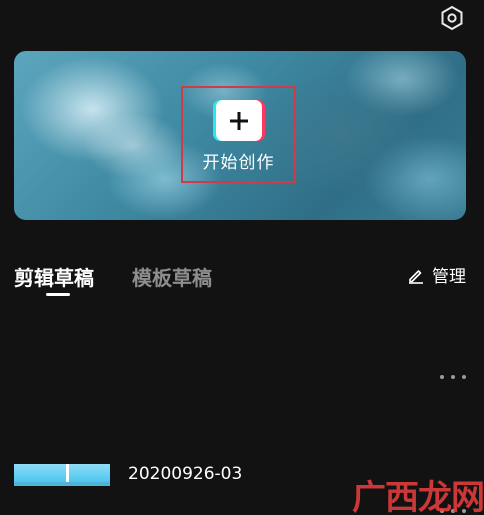 The width and height of the screenshot is (484, 515). I want to click on active-tab-indicator, so click(58, 294).